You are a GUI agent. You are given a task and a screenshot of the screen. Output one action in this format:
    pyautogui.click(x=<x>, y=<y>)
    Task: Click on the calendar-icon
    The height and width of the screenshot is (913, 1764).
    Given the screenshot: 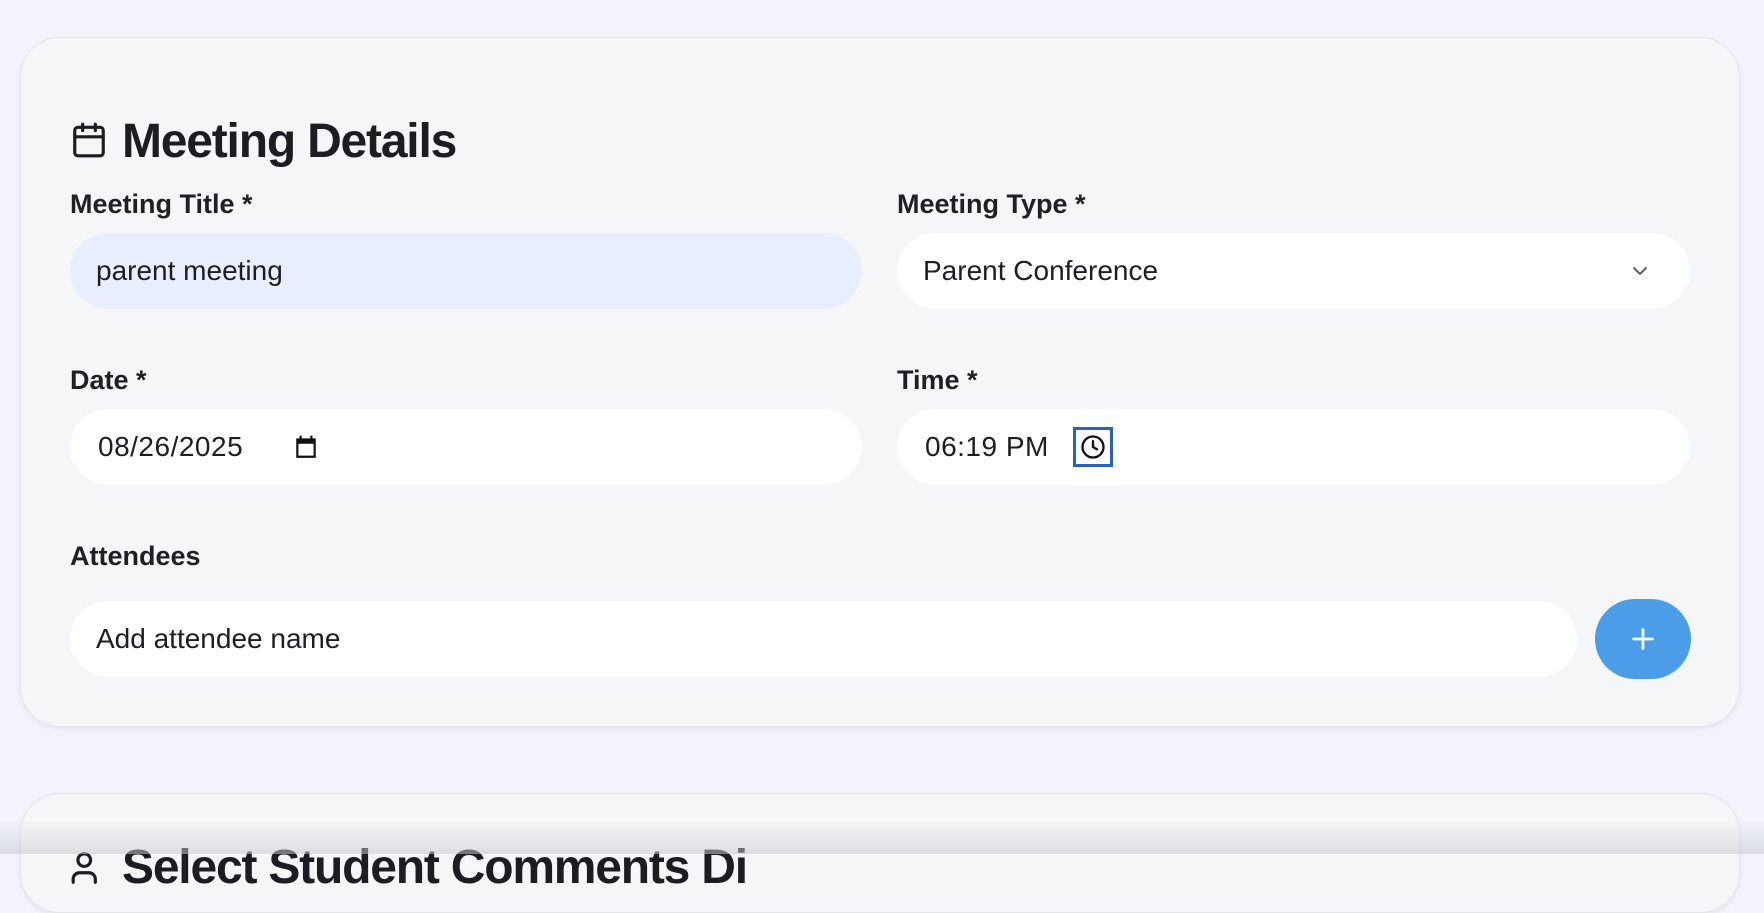 What is the action you would take?
    pyautogui.click(x=89, y=142)
    